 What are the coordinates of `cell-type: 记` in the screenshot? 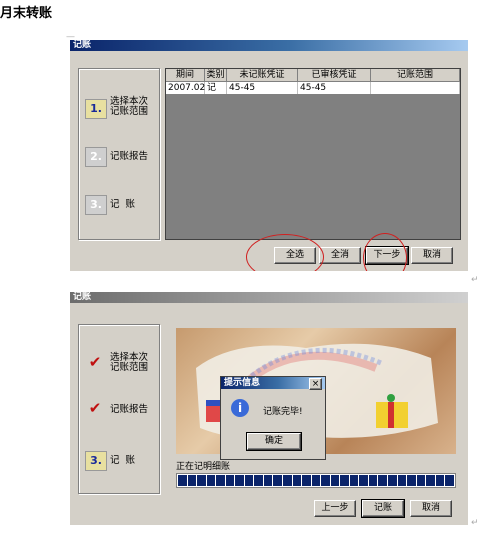 It's located at (216, 88).